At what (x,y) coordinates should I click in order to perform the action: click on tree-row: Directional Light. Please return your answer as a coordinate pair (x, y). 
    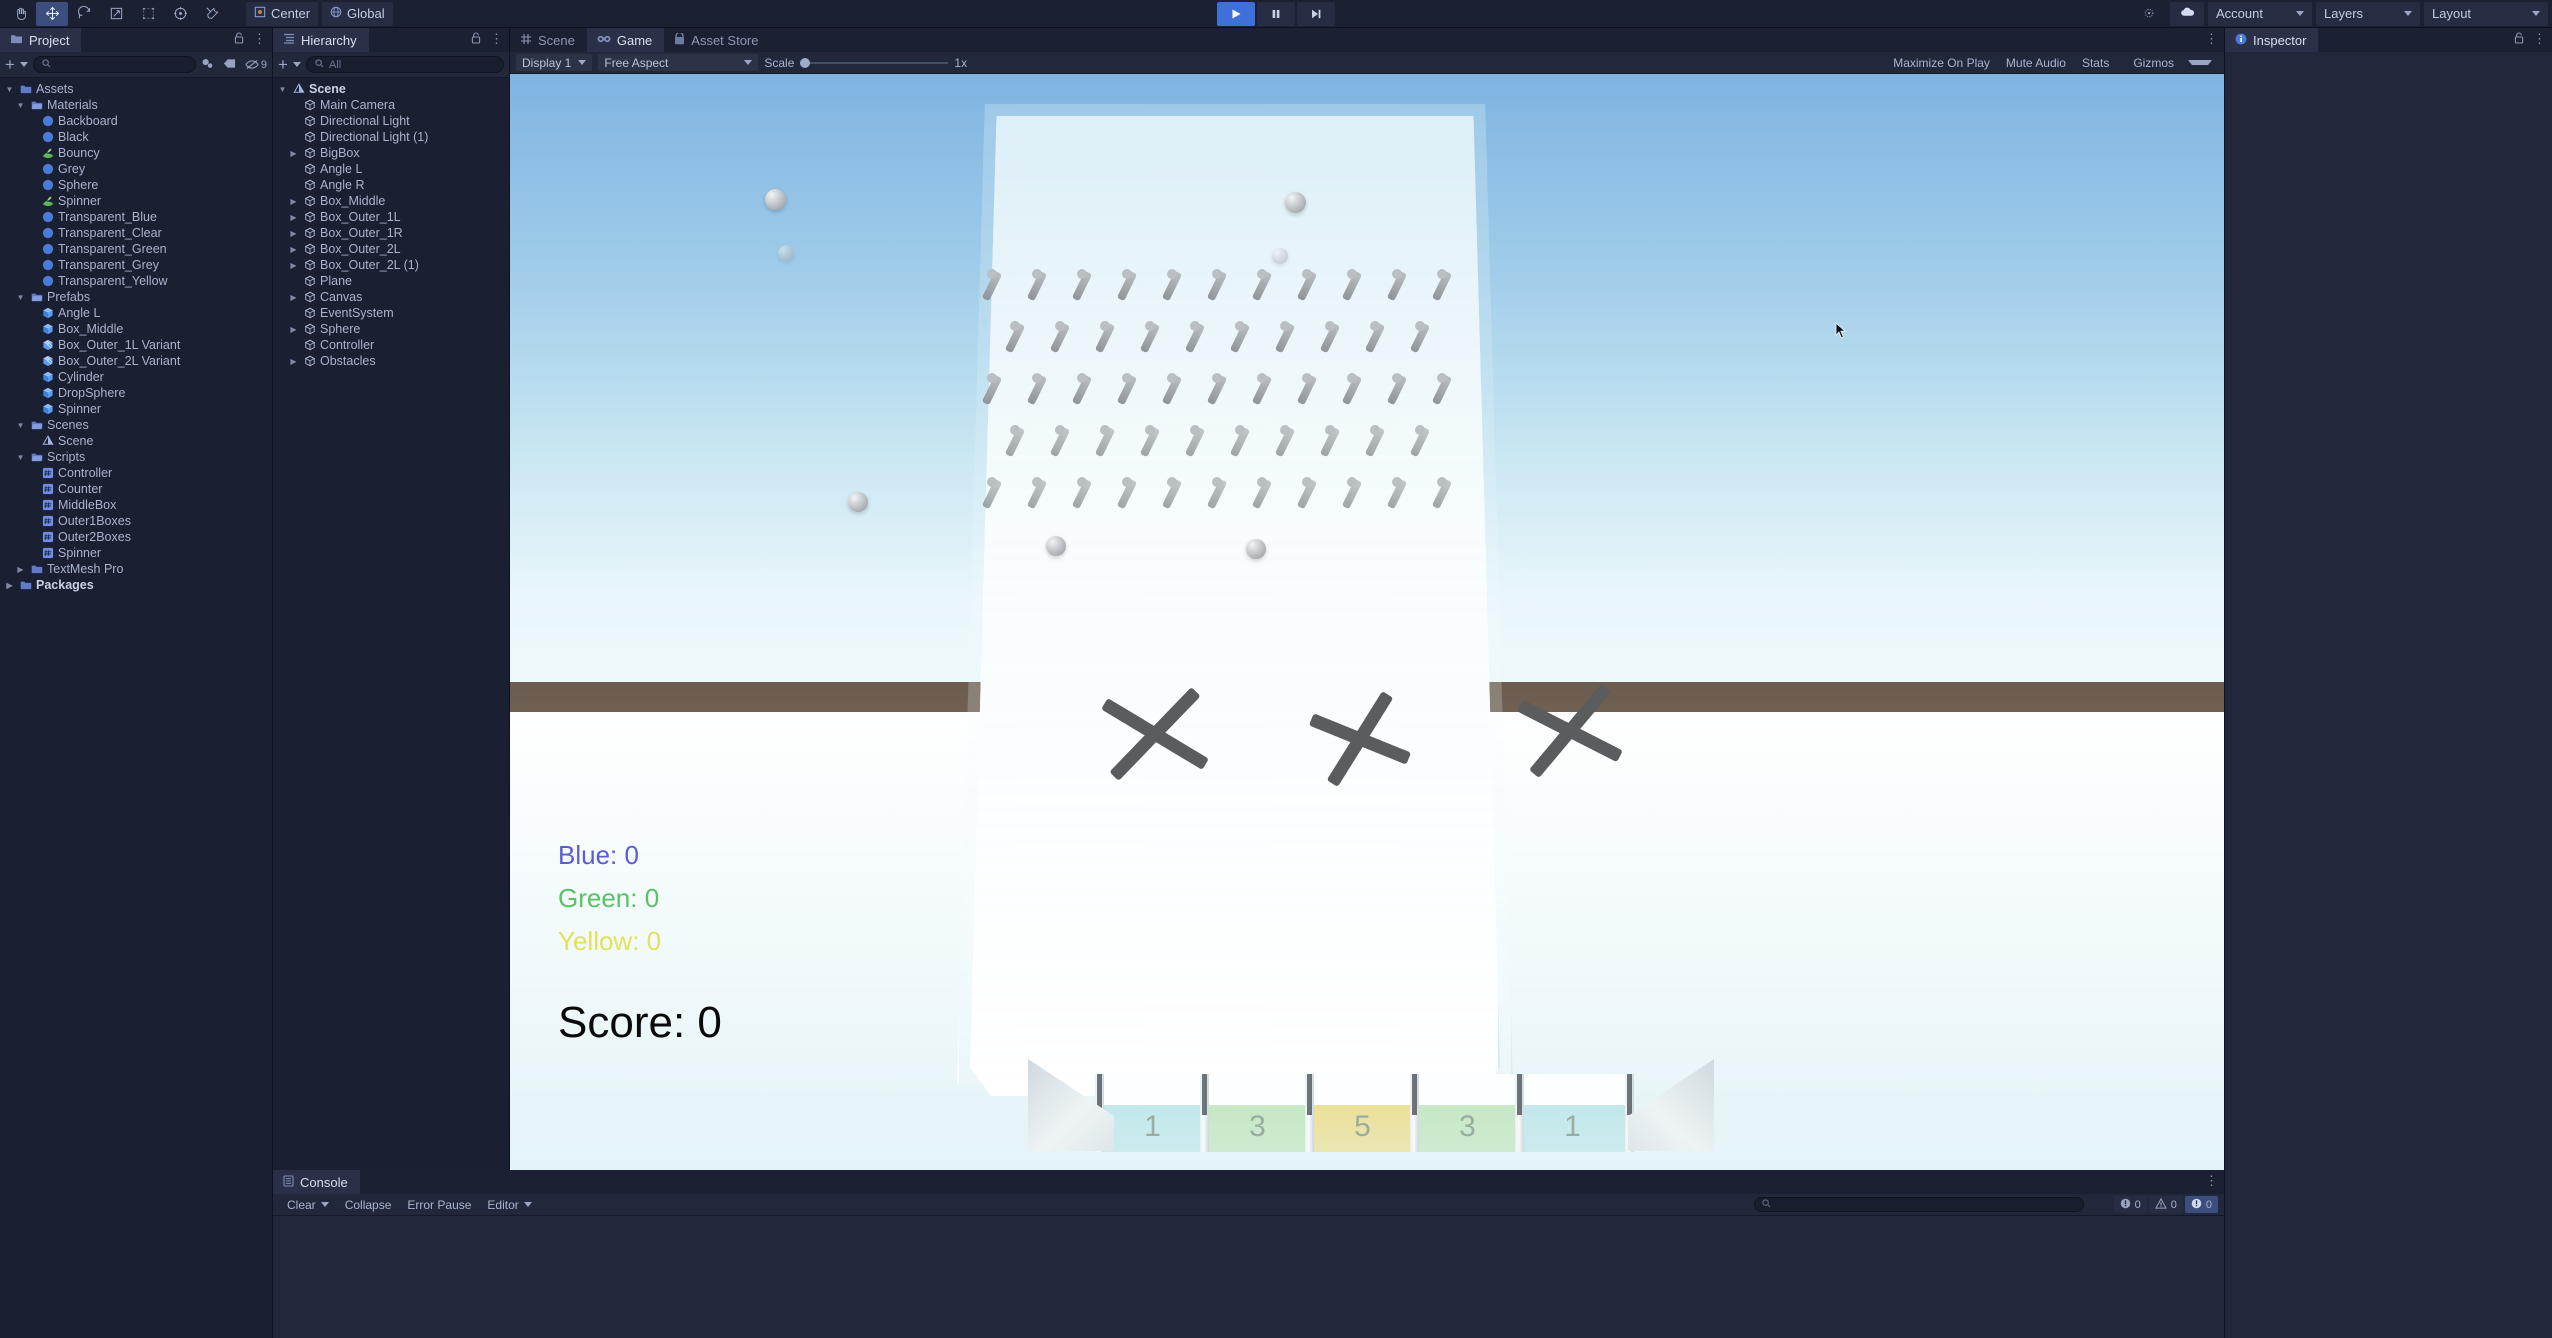
    Looking at the image, I should click on (391, 121).